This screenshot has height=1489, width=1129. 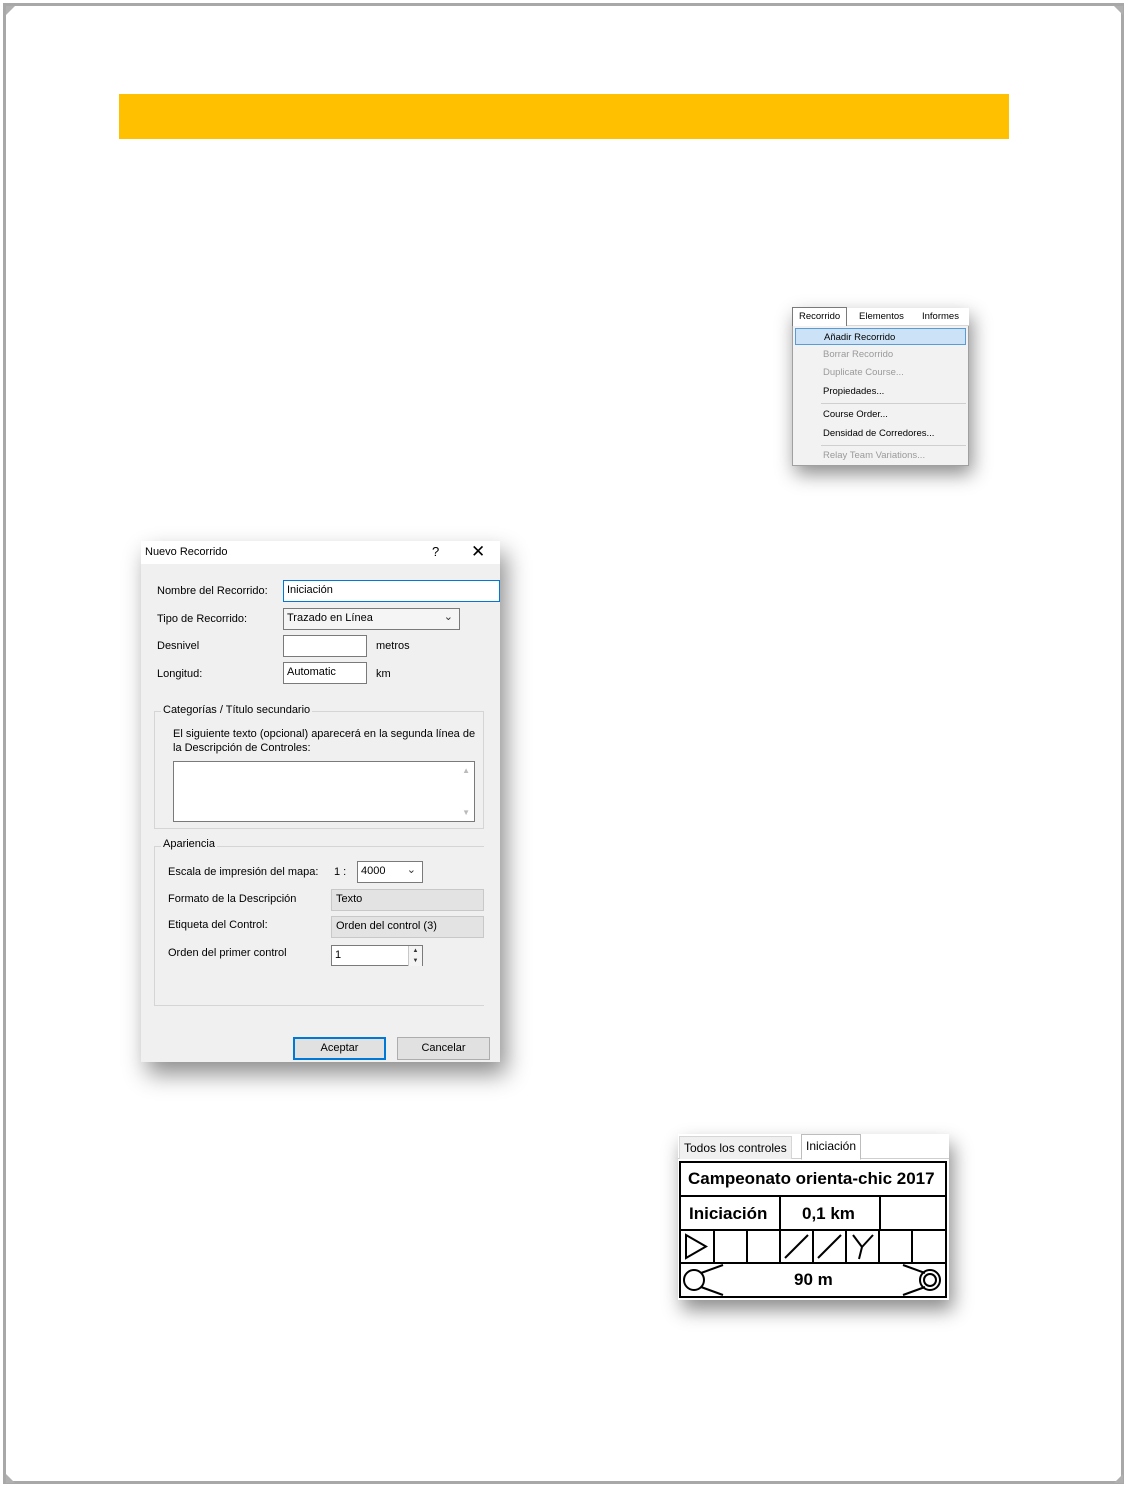 What do you see at coordinates (564, 116) in the screenshot?
I see `header-banner` at bounding box center [564, 116].